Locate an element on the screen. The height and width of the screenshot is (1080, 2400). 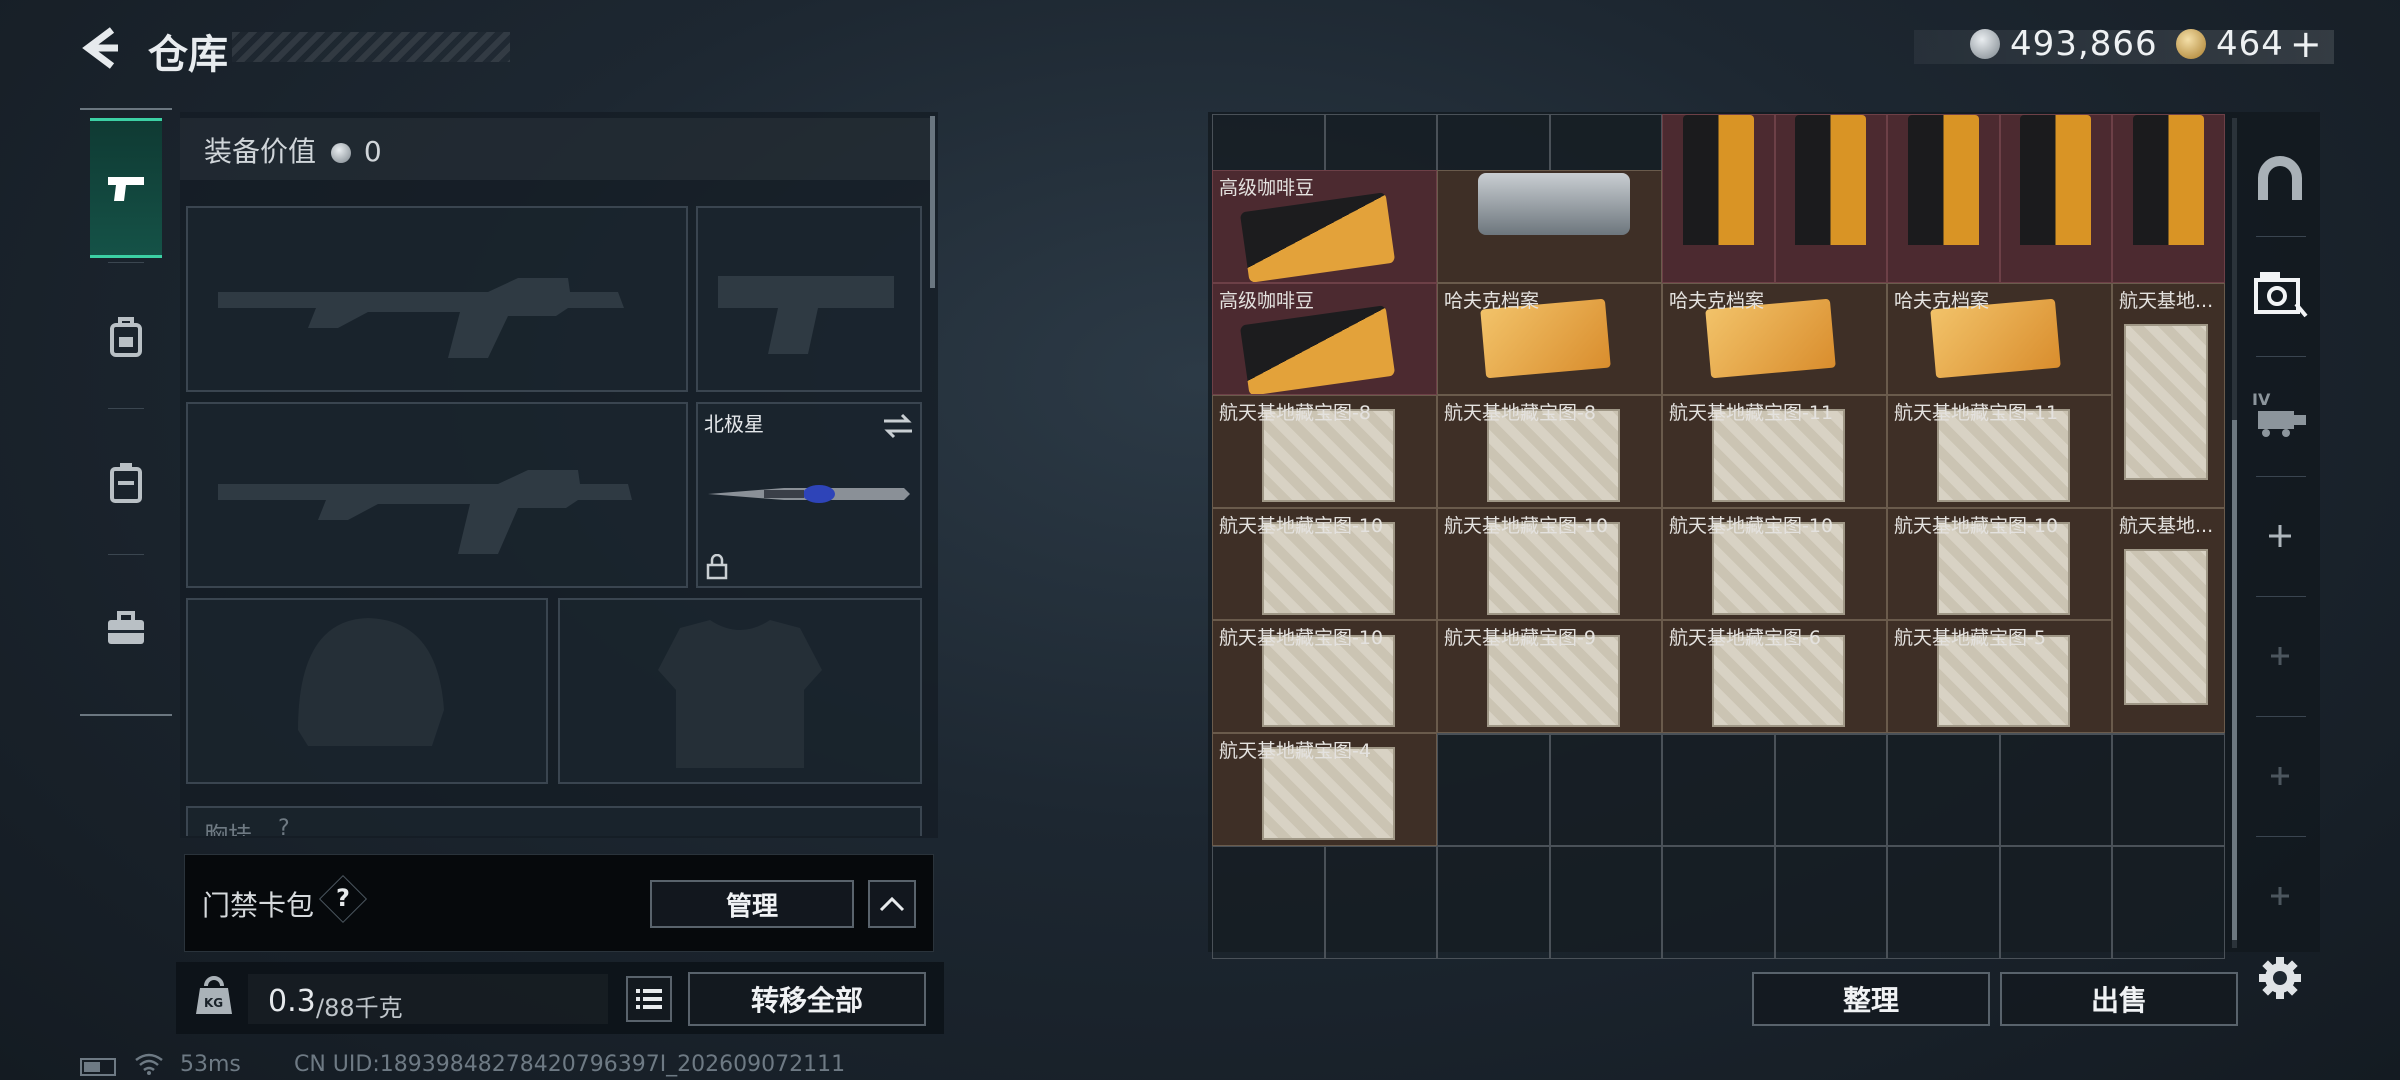
tab-backpack is located at coordinates (126, 337).